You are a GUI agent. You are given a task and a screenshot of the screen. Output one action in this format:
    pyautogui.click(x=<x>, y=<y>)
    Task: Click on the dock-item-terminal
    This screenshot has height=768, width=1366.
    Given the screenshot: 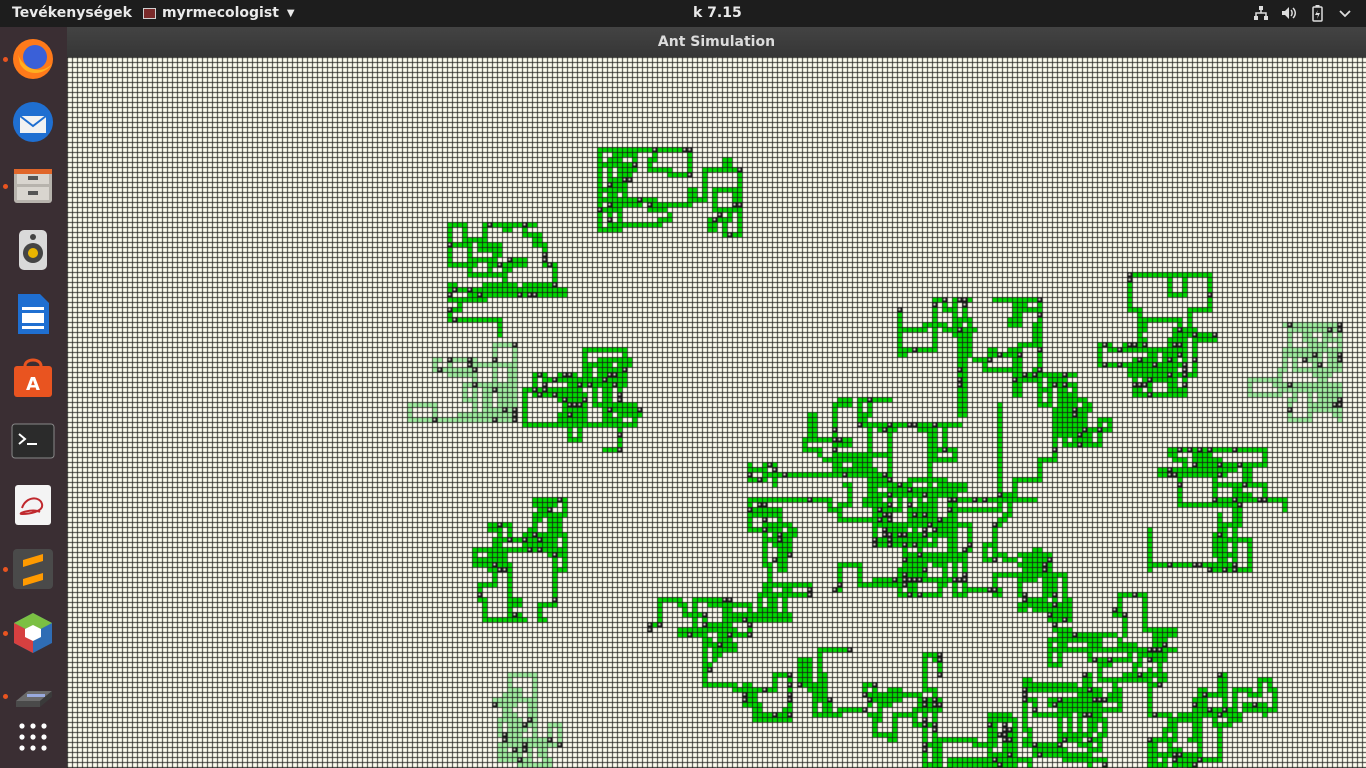 What is the action you would take?
    pyautogui.click(x=33, y=441)
    